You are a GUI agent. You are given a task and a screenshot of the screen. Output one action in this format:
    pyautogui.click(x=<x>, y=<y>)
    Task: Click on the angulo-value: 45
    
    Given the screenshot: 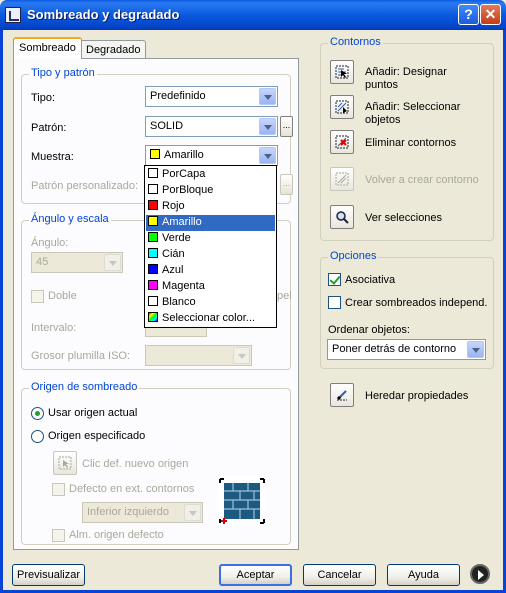 What is the action you would take?
    pyautogui.click(x=42, y=262)
    